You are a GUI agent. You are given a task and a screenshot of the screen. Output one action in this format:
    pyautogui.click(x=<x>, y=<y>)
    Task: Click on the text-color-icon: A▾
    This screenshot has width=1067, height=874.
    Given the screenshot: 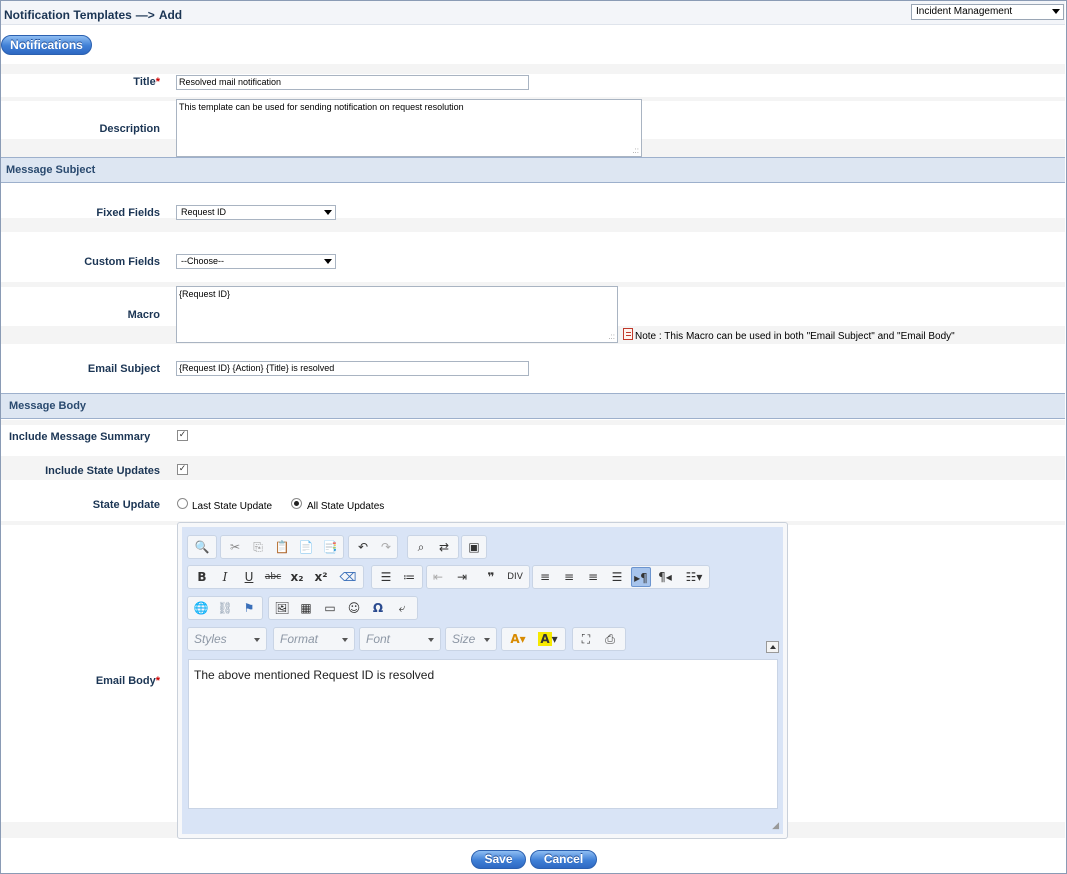 What is the action you would take?
    pyautogui.click(x=518, y=639)
    